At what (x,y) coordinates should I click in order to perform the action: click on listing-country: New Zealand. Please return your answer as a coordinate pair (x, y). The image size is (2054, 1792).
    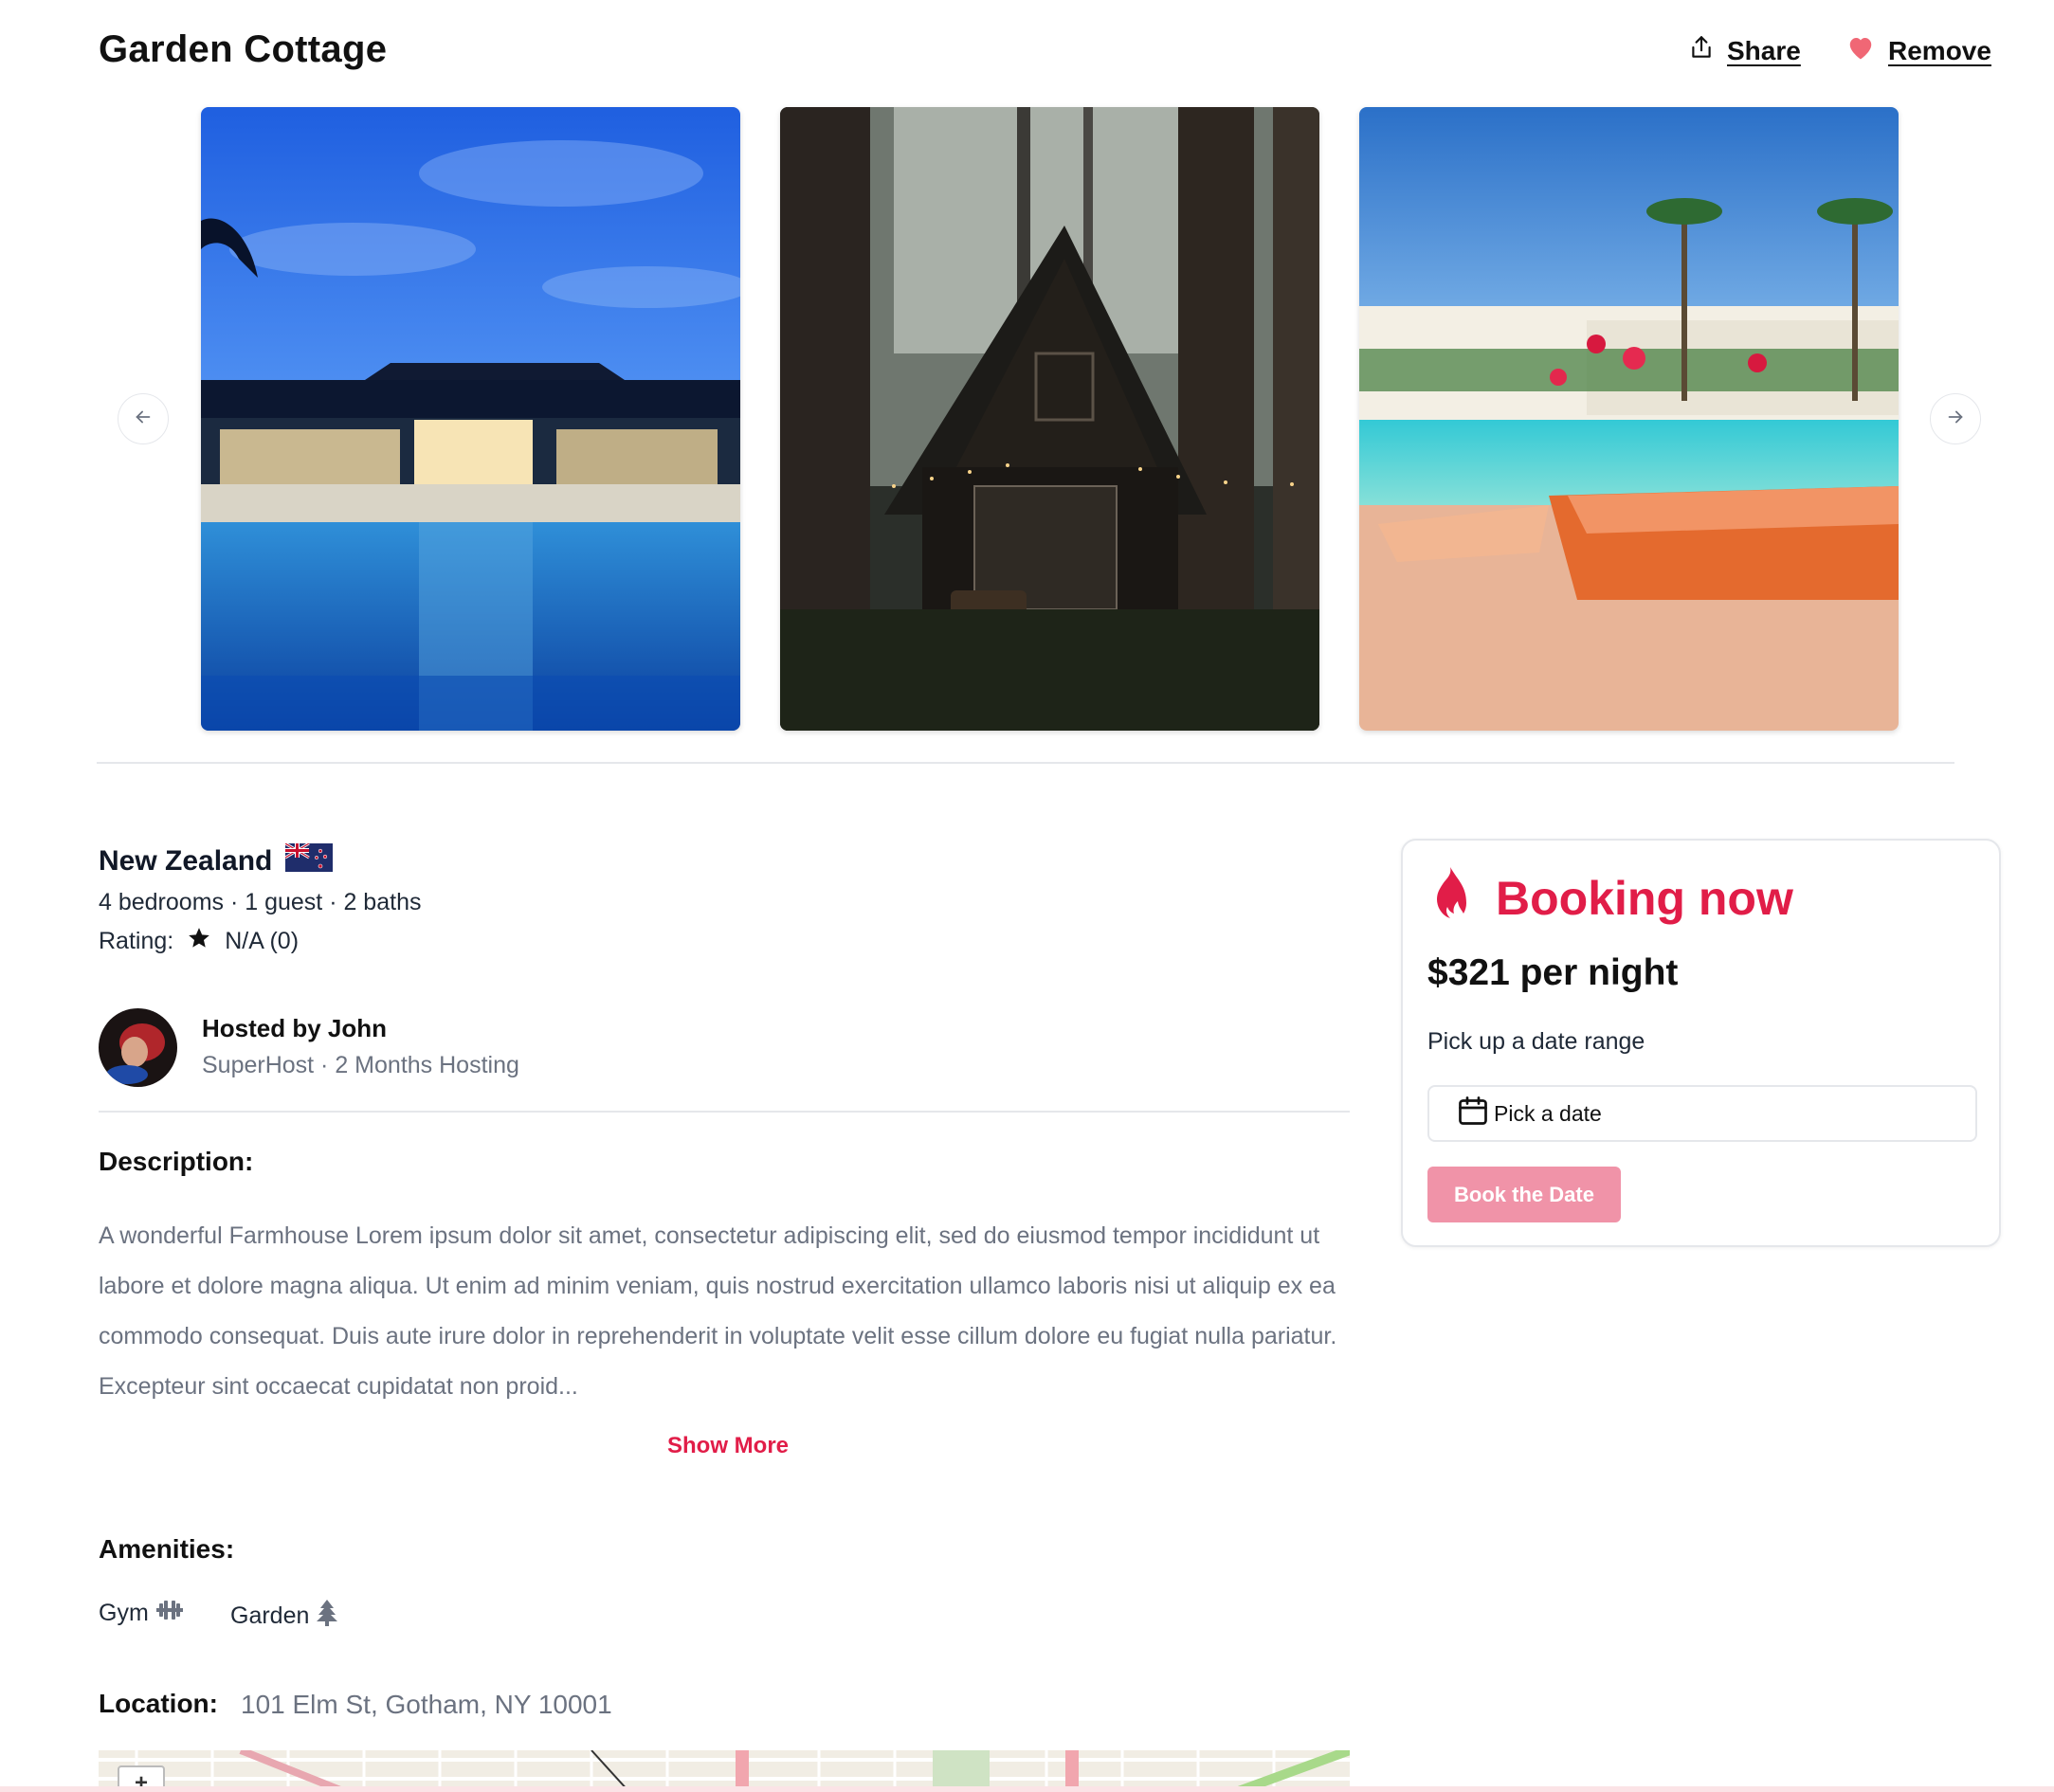
    Looking at the image, I should click on (217, 860).